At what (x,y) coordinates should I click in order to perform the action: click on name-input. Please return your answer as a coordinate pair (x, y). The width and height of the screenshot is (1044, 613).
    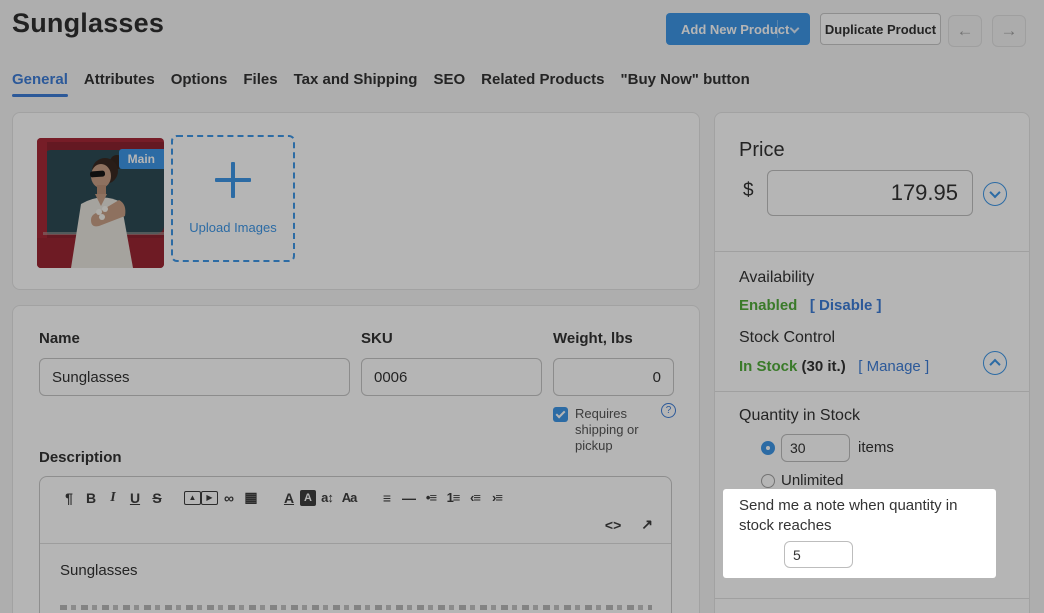
    Looking at the image, I should click on (194, 377).